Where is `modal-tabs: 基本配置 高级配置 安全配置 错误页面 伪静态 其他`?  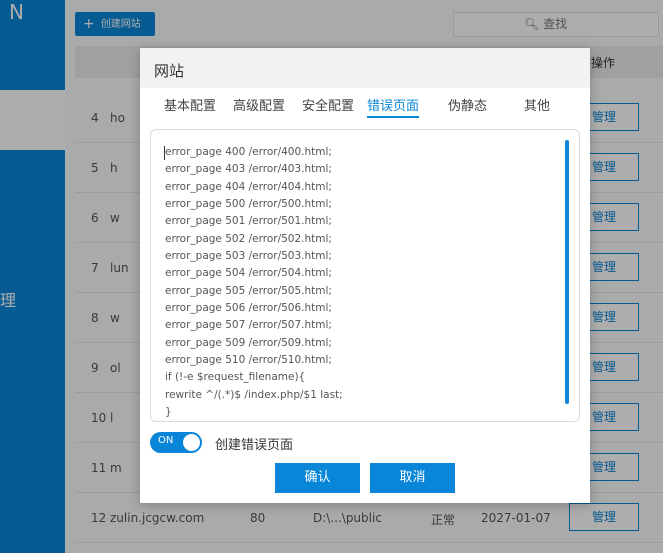
modal-tabs: 基本配置 高级配置 安全配置 错误页面 伪静态 其他 is located at coordinates (369, 108).